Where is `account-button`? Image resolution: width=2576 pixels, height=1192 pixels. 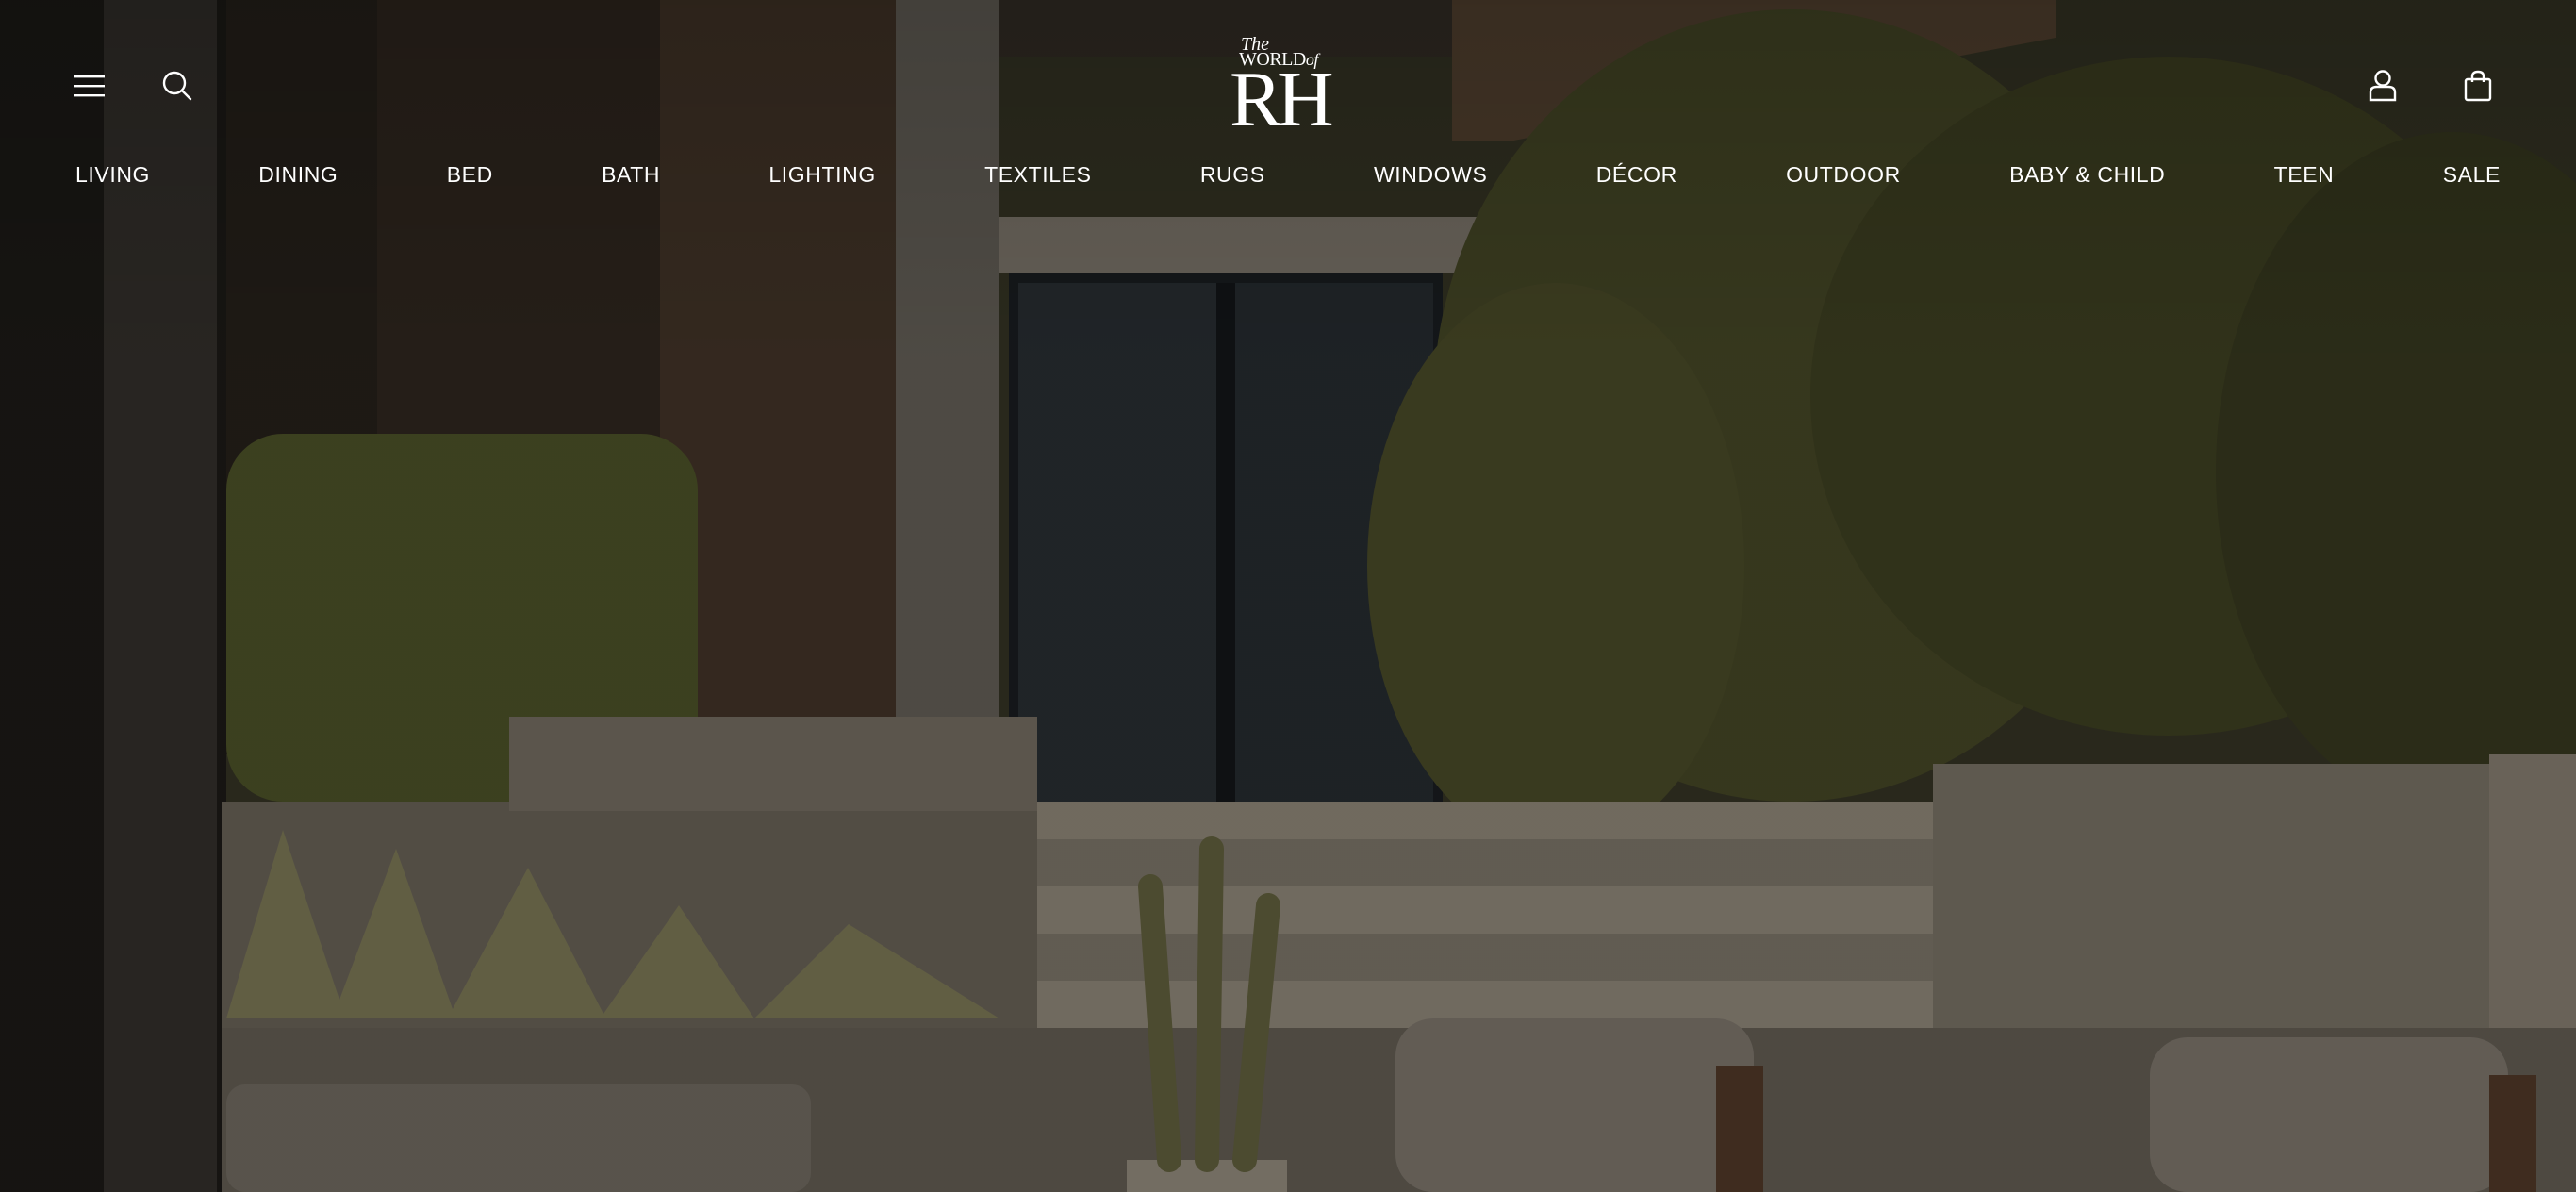
account-button is located at coordinates (2382, 85).